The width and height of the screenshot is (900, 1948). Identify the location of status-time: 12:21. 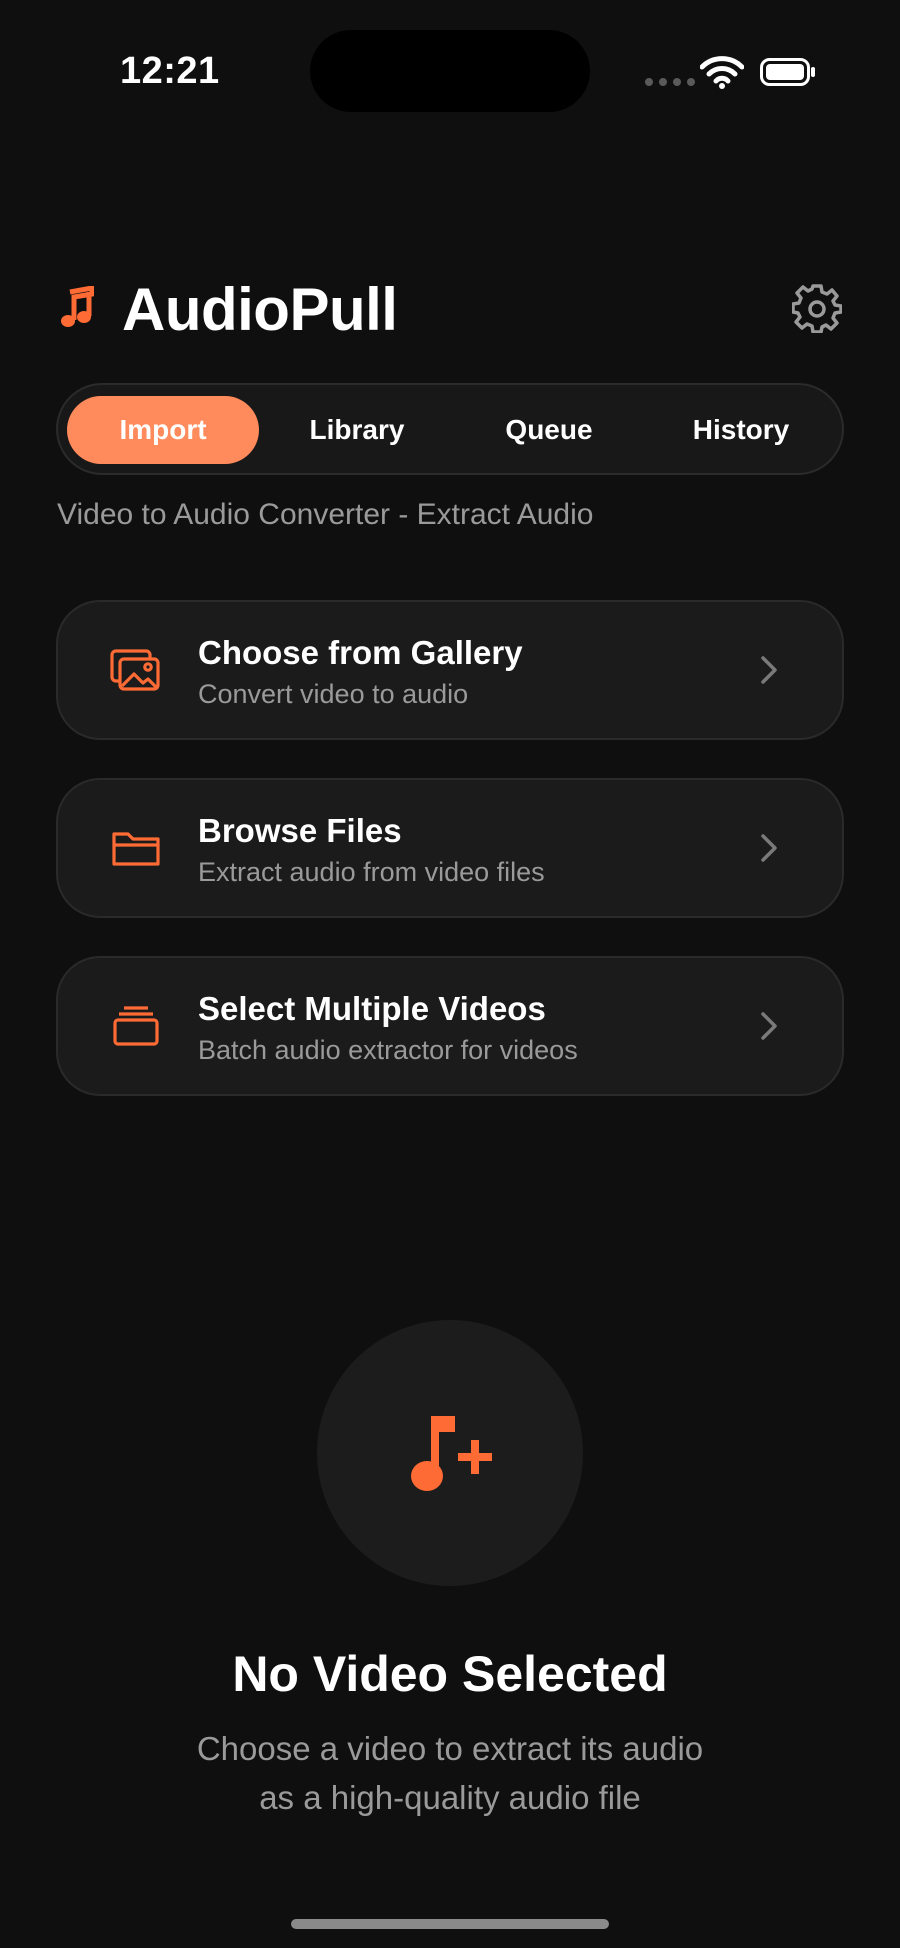
(170, 71).